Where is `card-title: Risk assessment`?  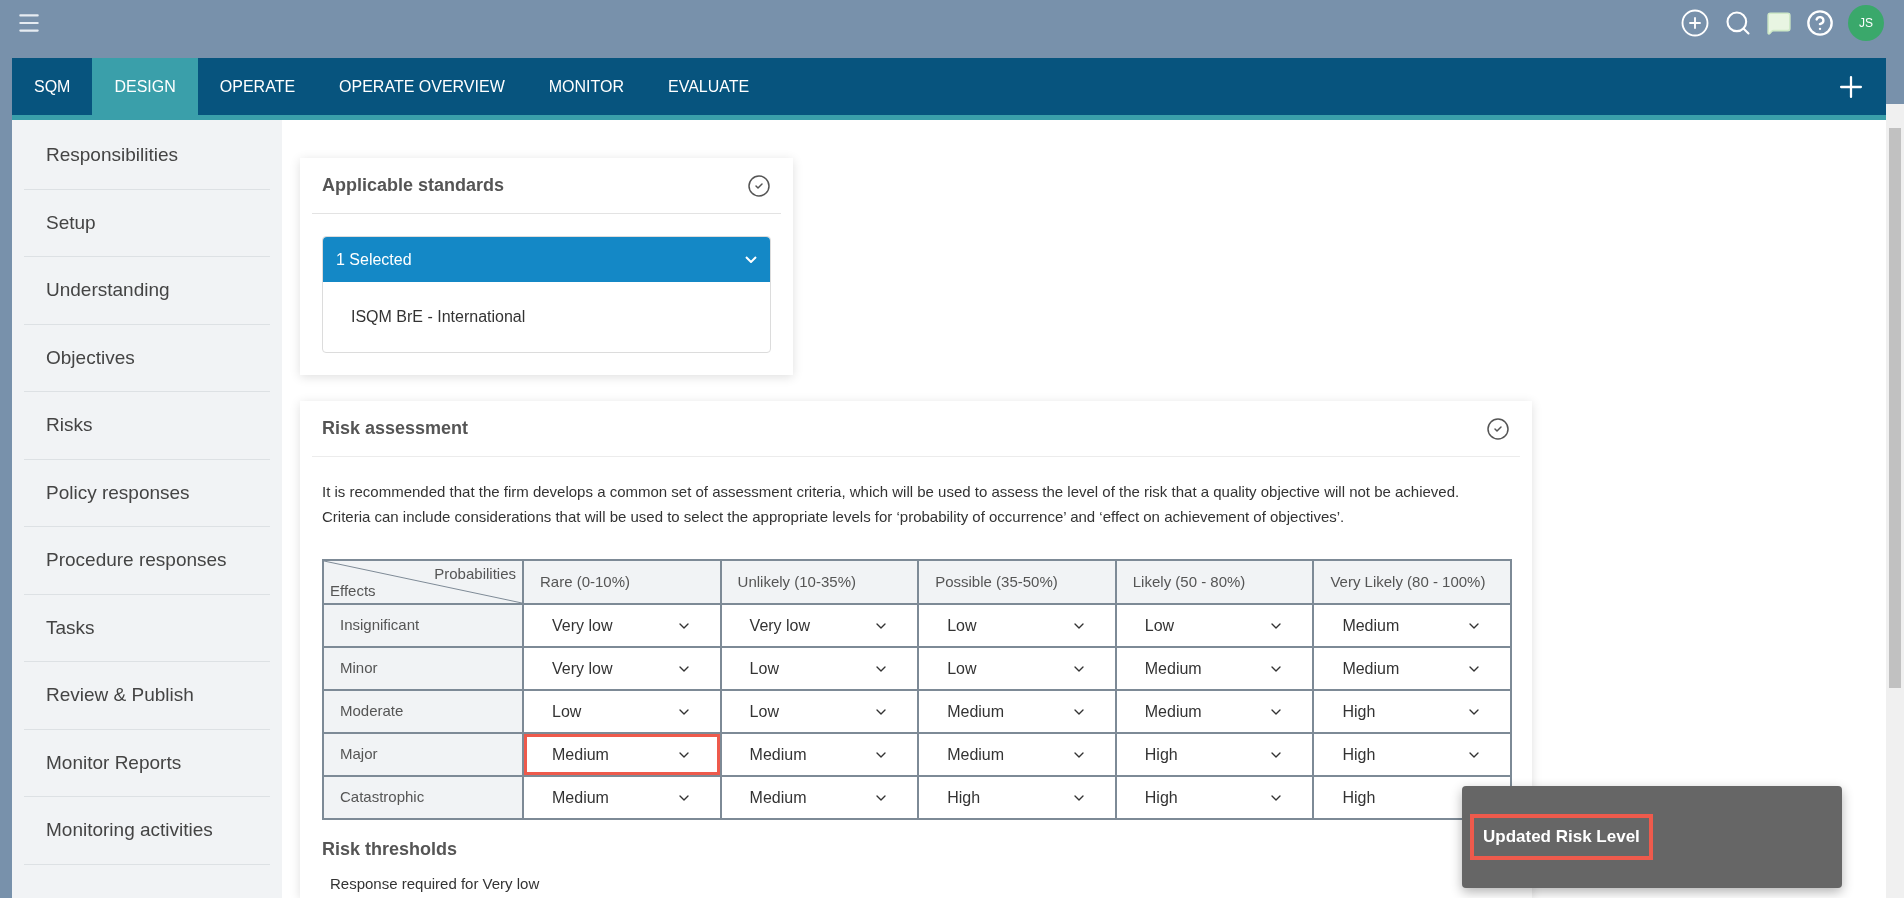
card-title: Risk assessment is located at coordinates (395, 428).